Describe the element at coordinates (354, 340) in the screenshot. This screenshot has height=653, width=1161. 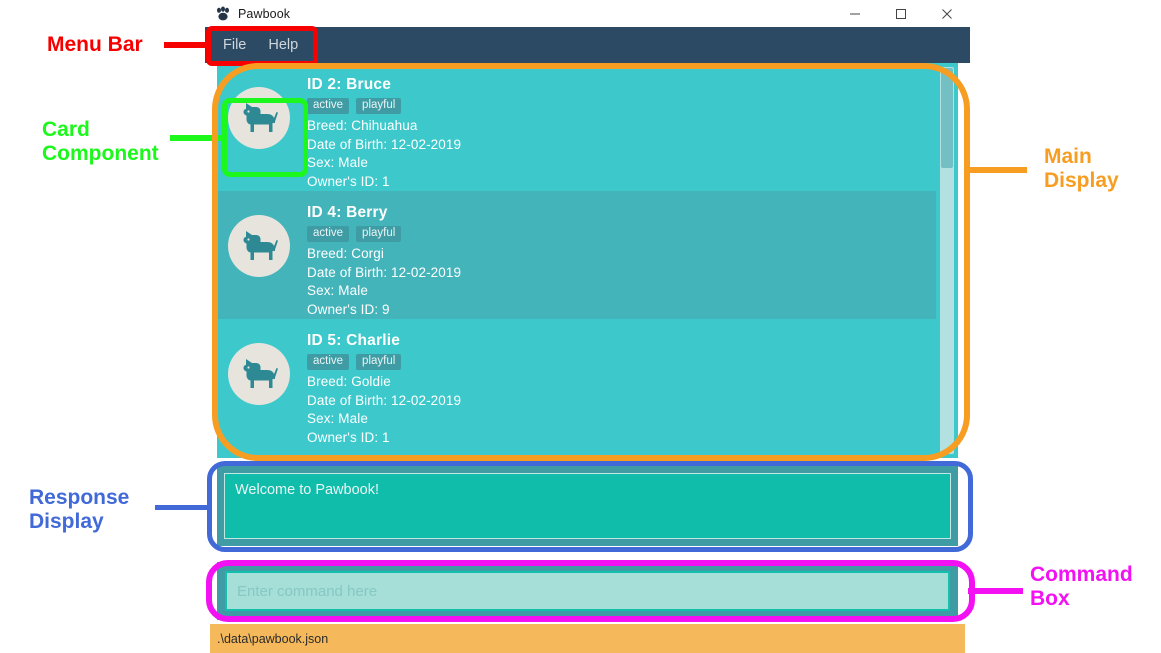
I see `card-title: ID 5: Charlie` at that location.